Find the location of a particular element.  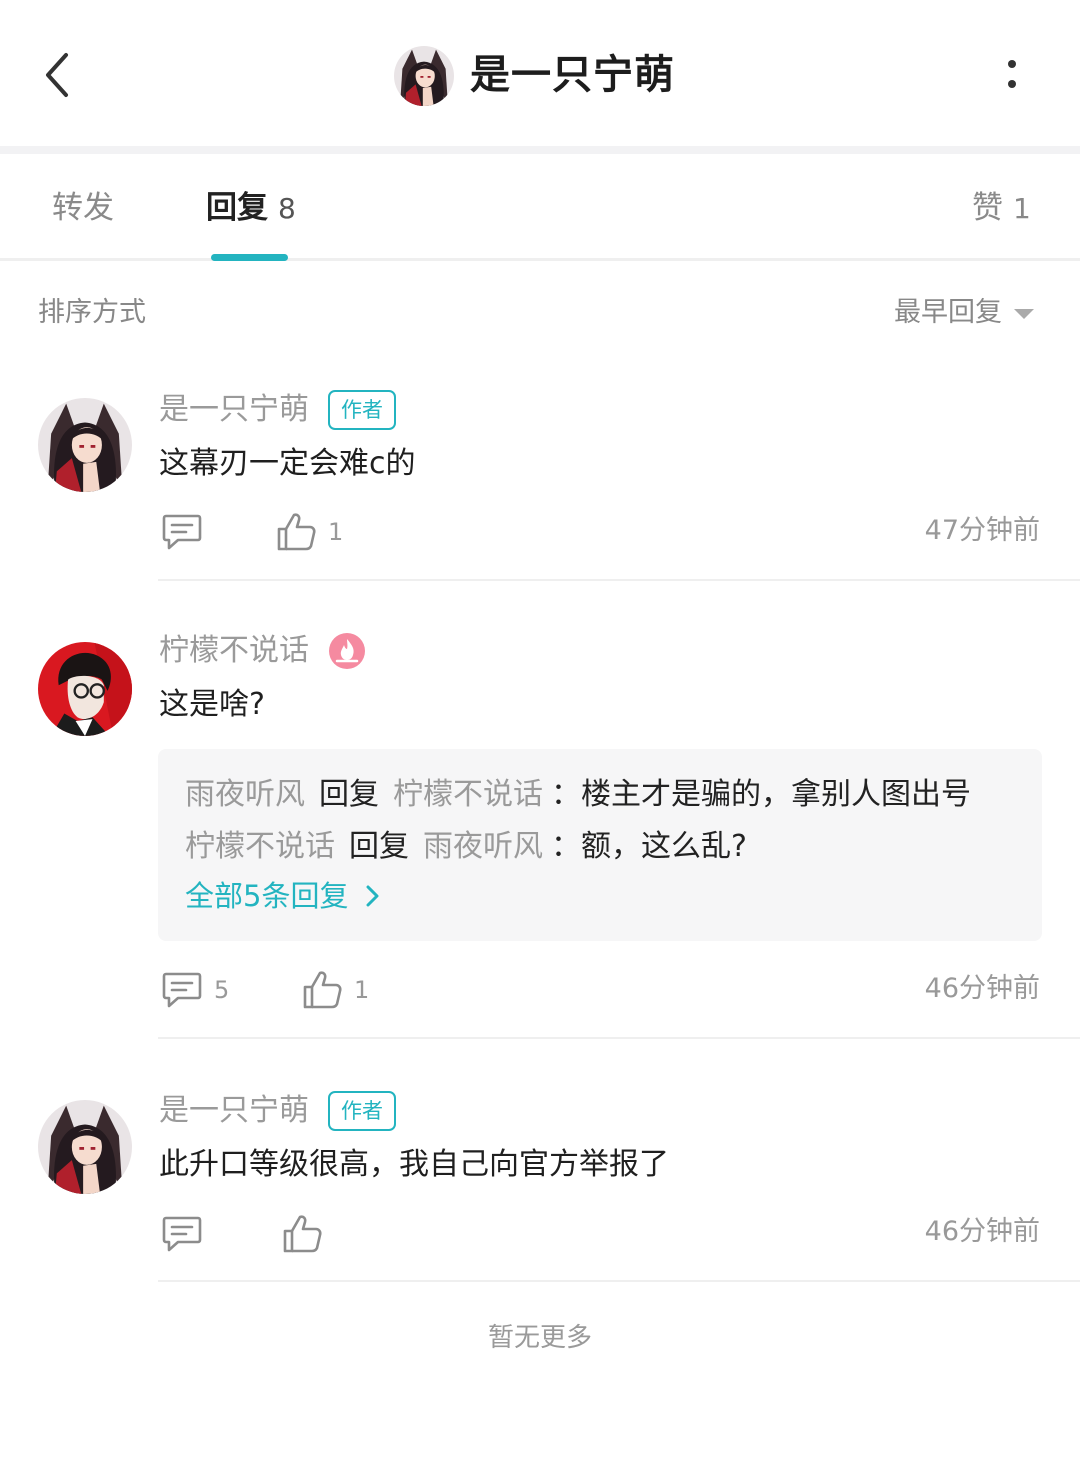

nested-reply: 雨夜听风 回复 柠檬不说话 ：楼主才是骗的，拿别人图出号 is located at coordinates (578, 795).